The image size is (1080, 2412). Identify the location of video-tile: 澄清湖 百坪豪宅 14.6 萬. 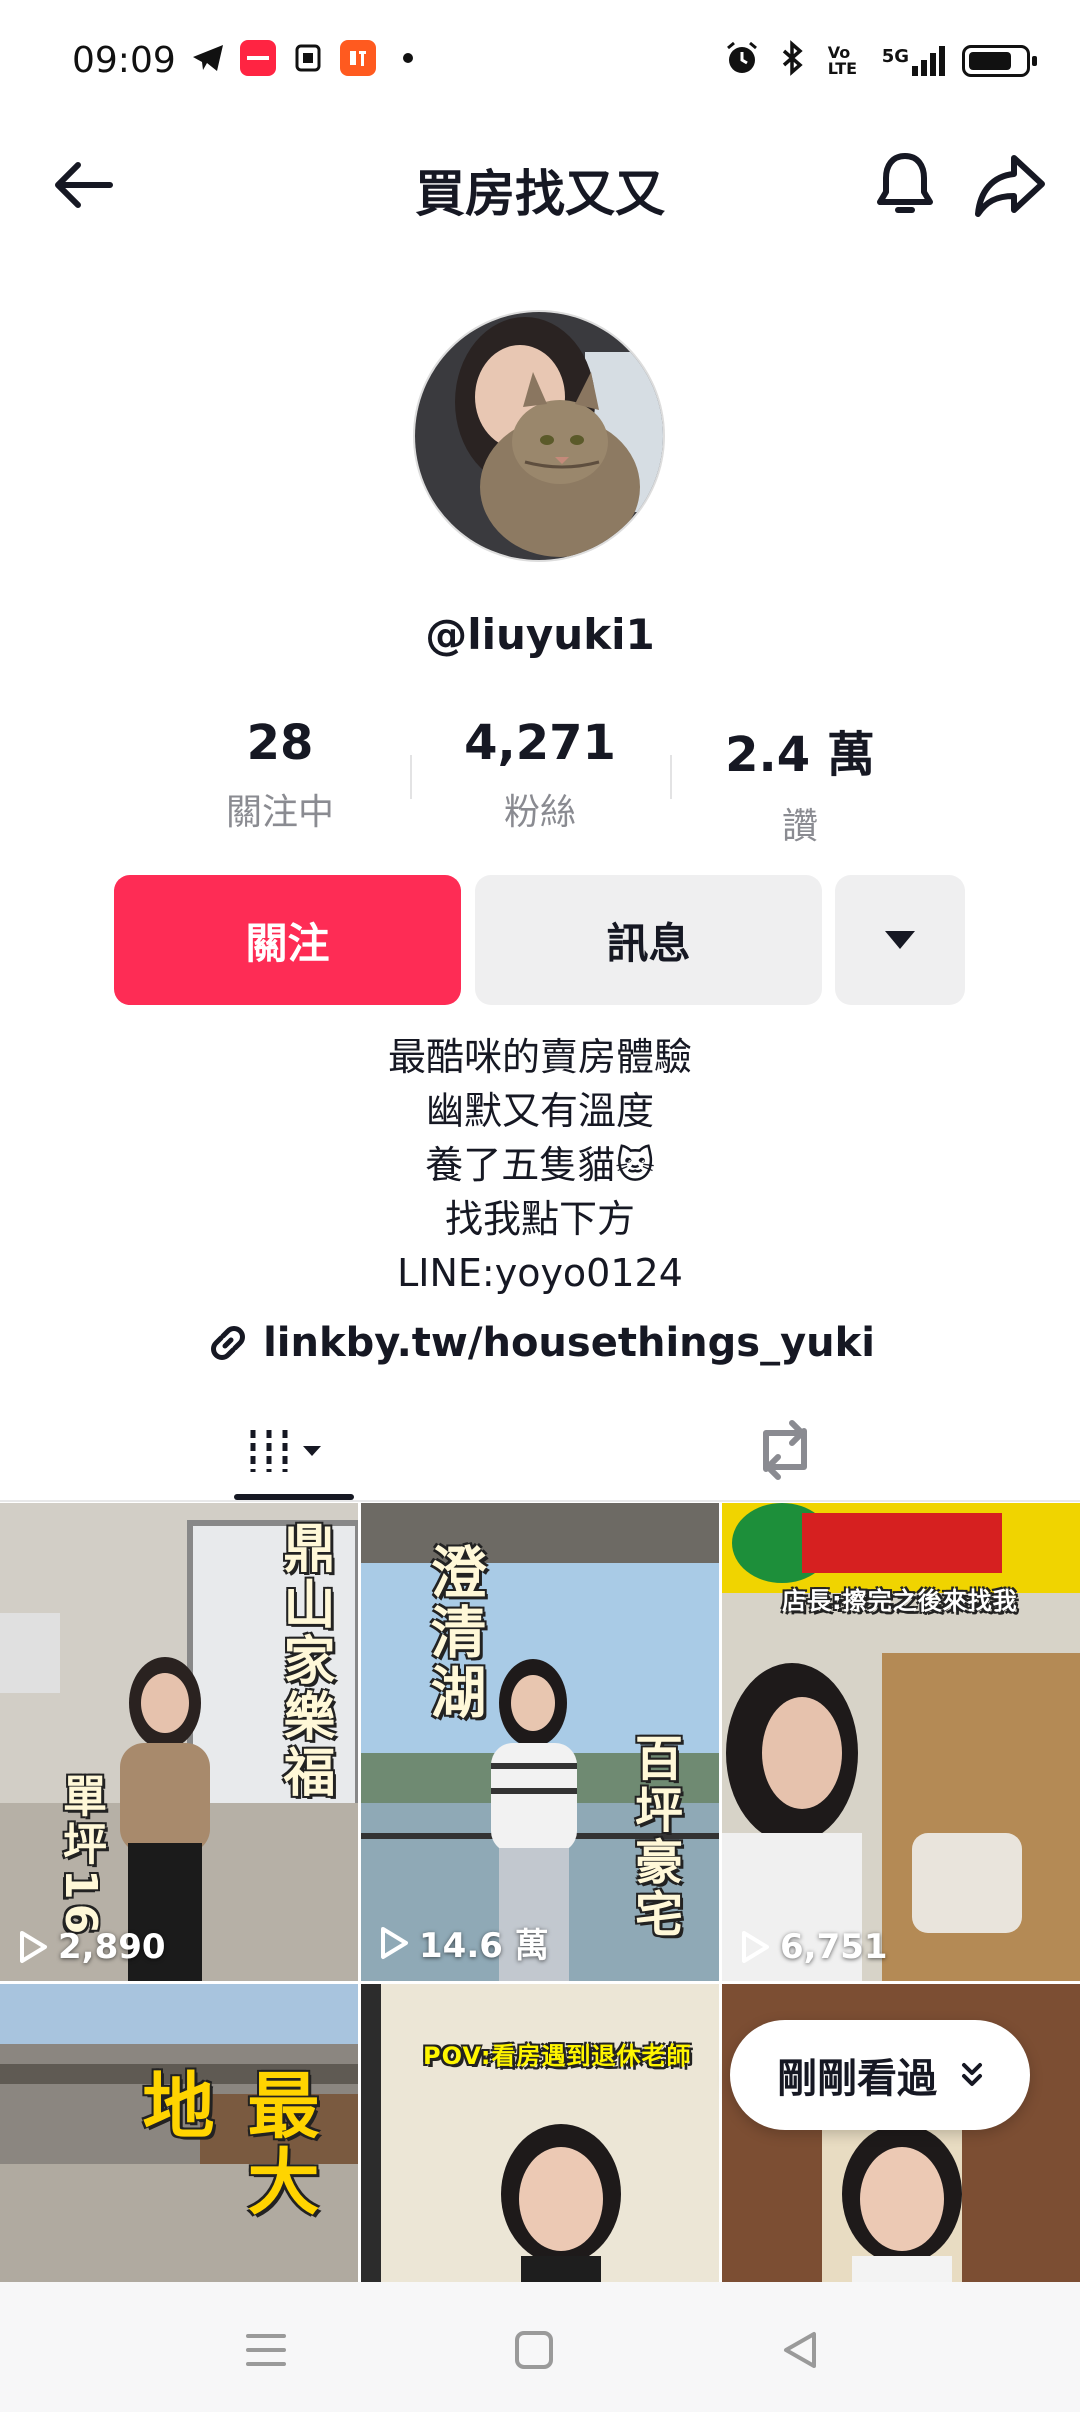
(540, 1742).